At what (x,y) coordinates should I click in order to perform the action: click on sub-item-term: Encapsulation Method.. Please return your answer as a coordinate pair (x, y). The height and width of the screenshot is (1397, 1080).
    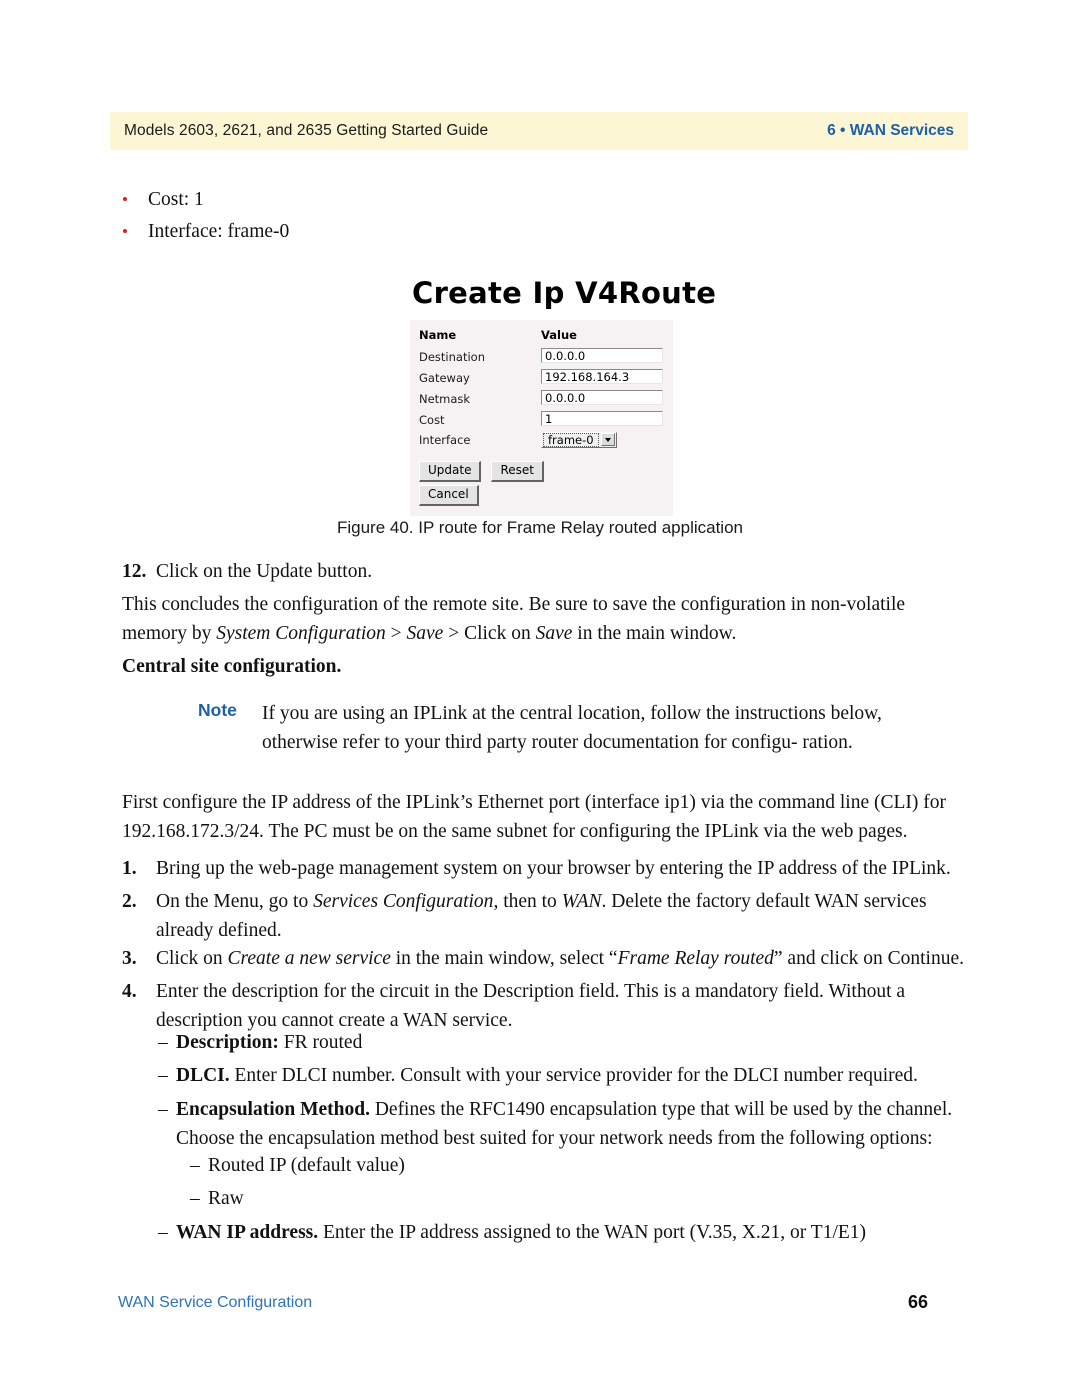
    Looking at the image, I should click on (273, 1109).